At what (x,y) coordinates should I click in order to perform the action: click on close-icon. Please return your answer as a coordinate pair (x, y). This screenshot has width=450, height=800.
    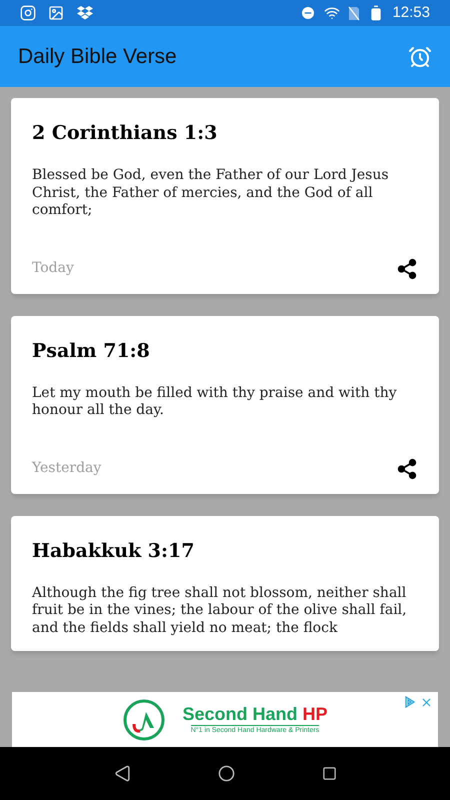
    Looking at the image, I should click on (426, 702).